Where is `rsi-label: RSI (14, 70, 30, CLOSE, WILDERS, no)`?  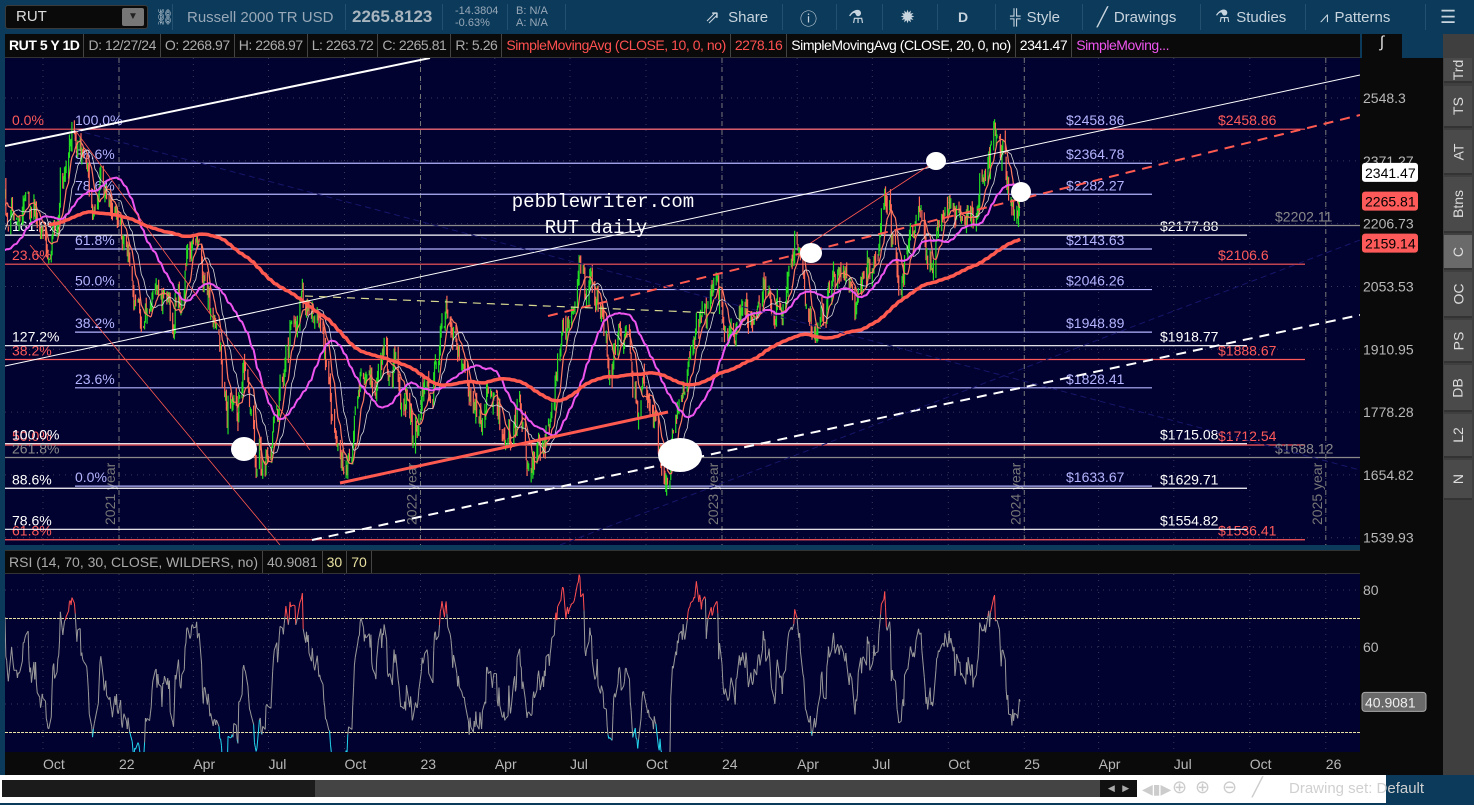 rsi-label: RSI (14, 70, 30, CLOSE, WILDERS, no) is located at coordinates (134, 562).